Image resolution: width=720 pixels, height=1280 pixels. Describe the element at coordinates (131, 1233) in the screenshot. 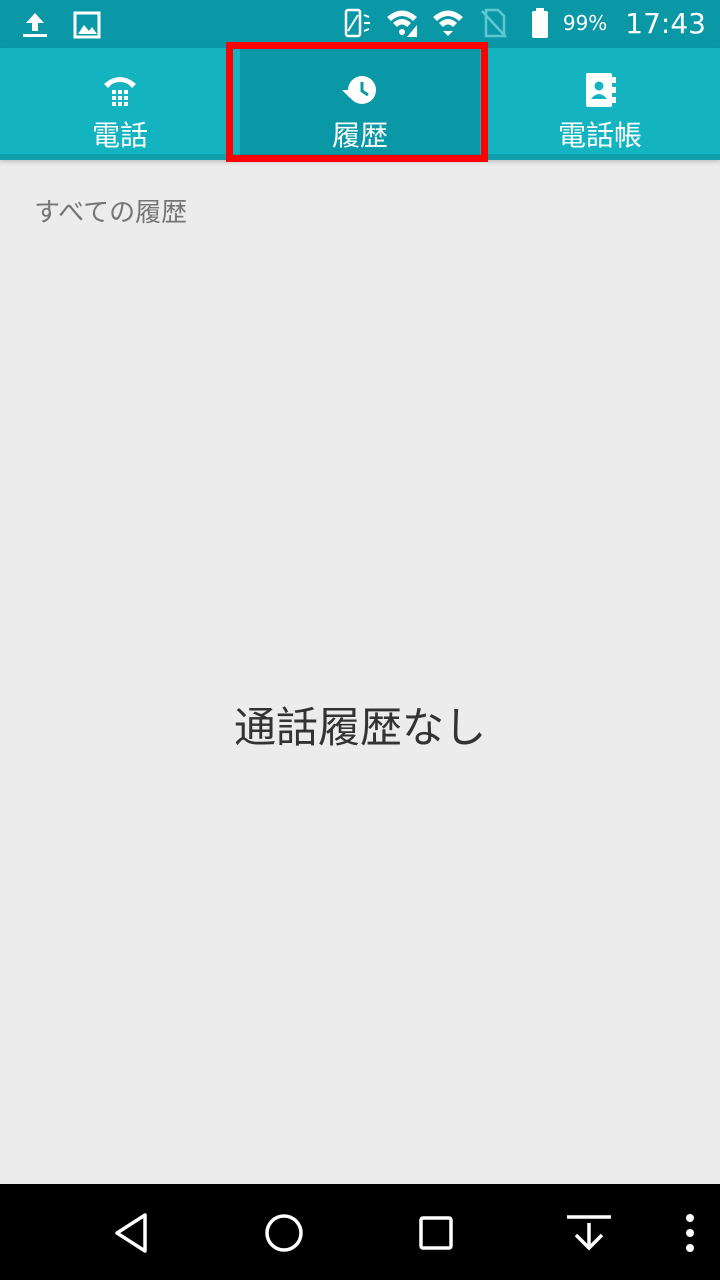

I see `back-icon` at that location.